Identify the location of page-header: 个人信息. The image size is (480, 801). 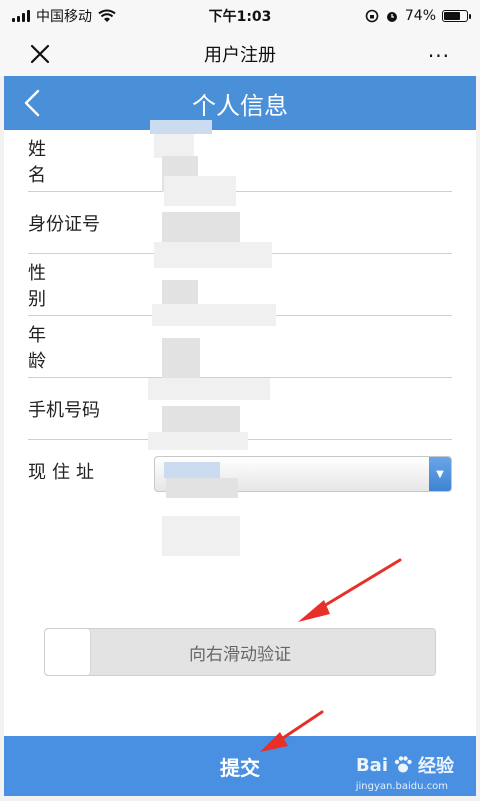
(240, 103).